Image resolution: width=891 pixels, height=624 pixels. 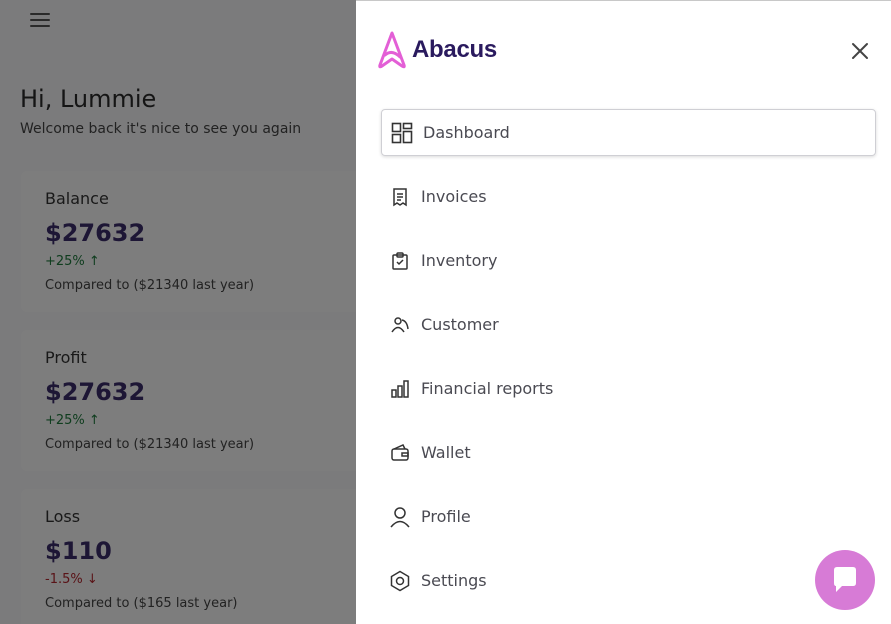 What do you see at coordinates (487, 388) in the screenshot?
I see `menu-label: Financial reports` at bounding box center [487, 388].